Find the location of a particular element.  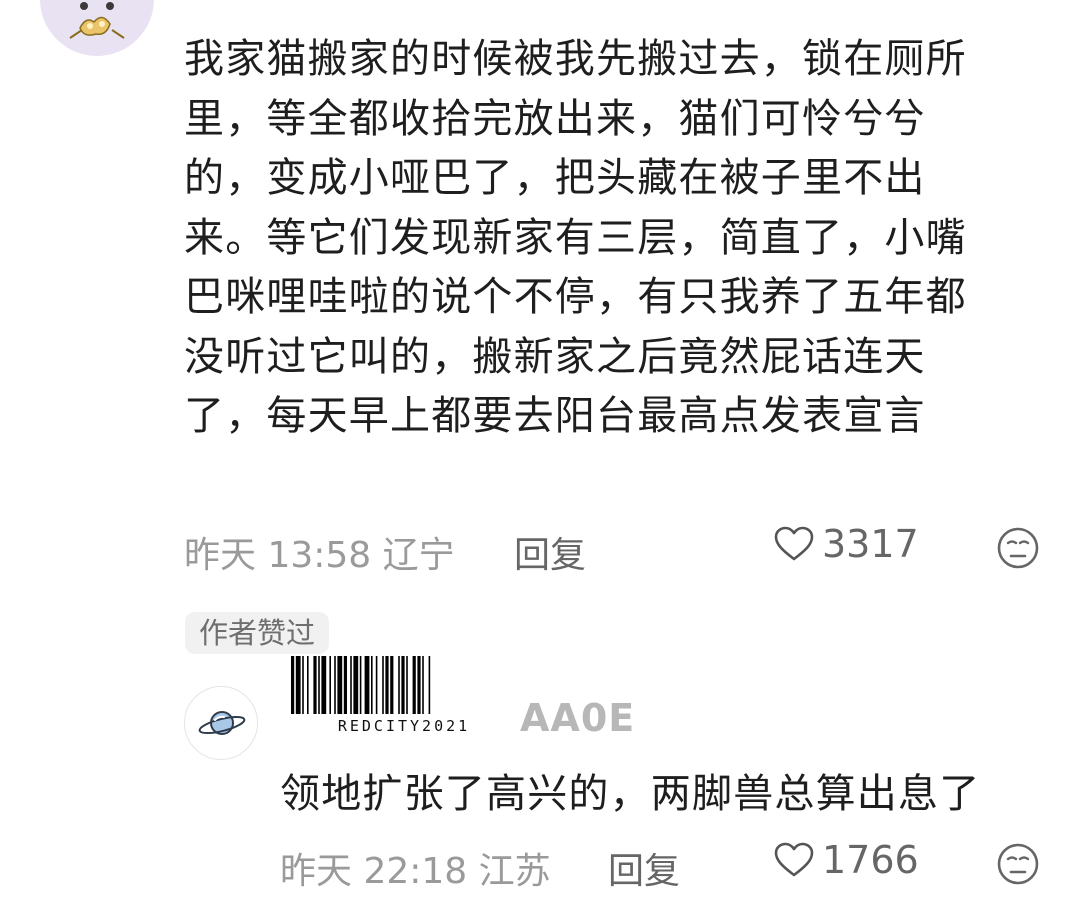

comment-meta-row: 昨天 13:58 辽宁 回复 3317 is located at coordinates (614, 548).